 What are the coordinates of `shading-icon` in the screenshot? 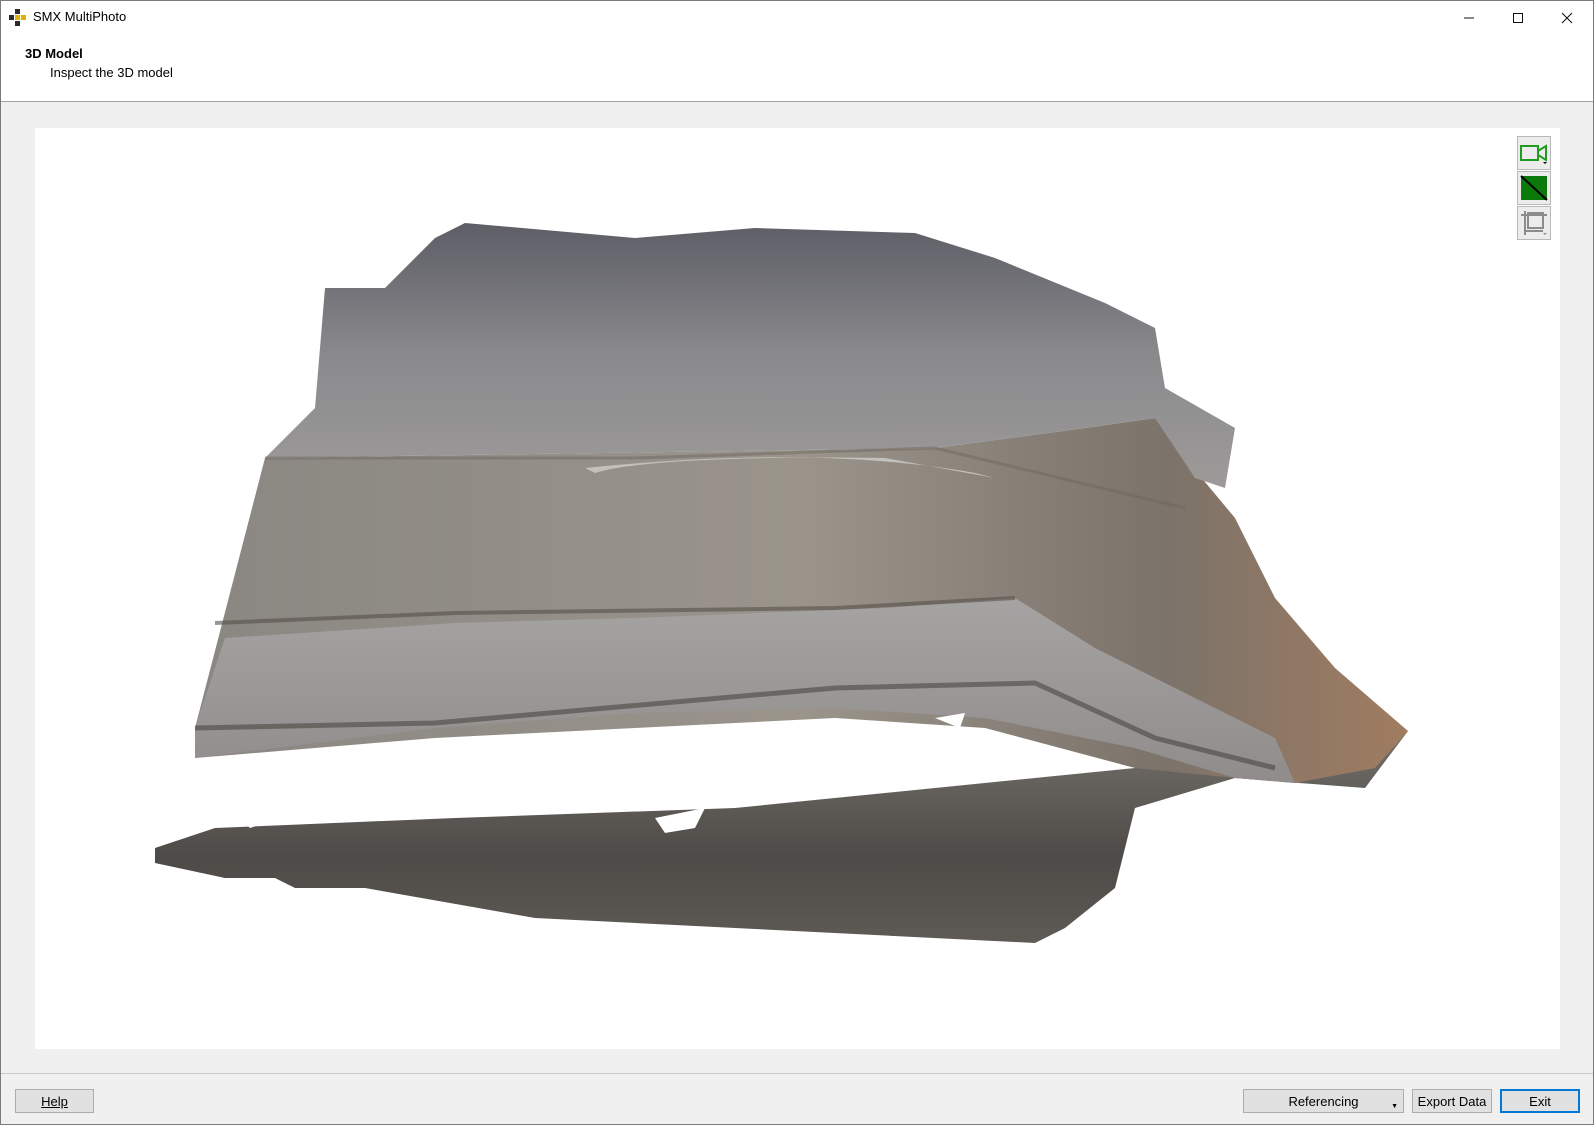 It's located at (1534, 188).